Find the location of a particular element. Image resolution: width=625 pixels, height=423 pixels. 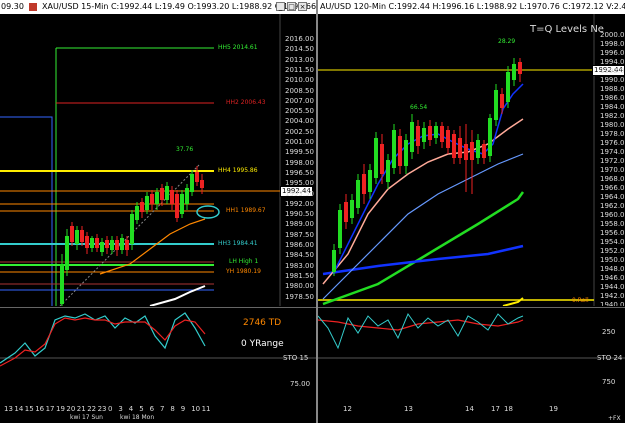

left-price-tick: 1999.50 is located at coordinates (299, 152).